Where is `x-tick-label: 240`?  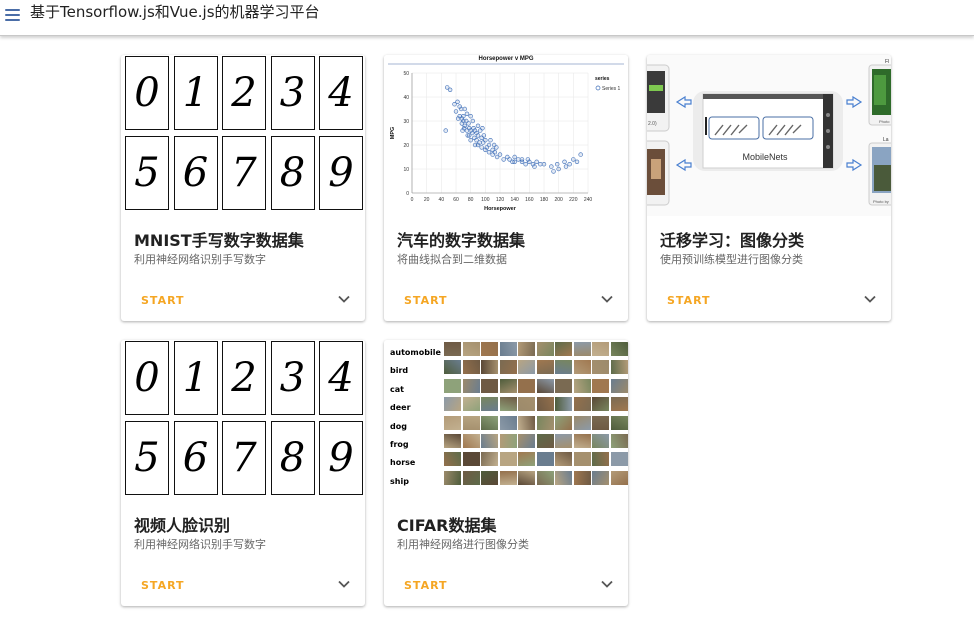
x-tick-label: 240 is located at coordinates (588, 200).